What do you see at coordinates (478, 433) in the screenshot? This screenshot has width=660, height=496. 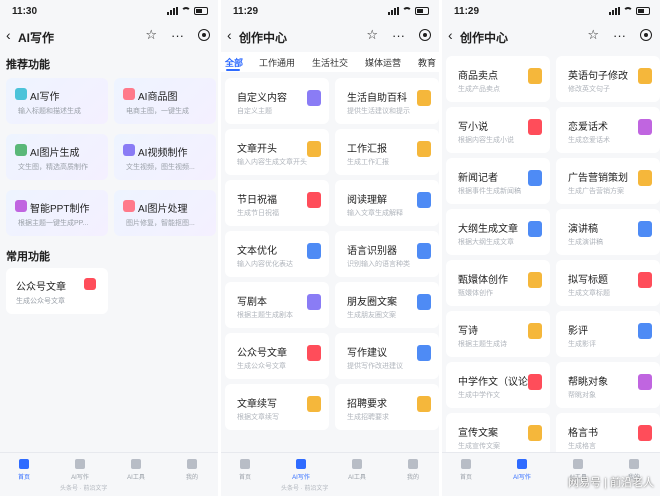 I see `tile-title: 宣传文案` at bounding box center [478, 433].